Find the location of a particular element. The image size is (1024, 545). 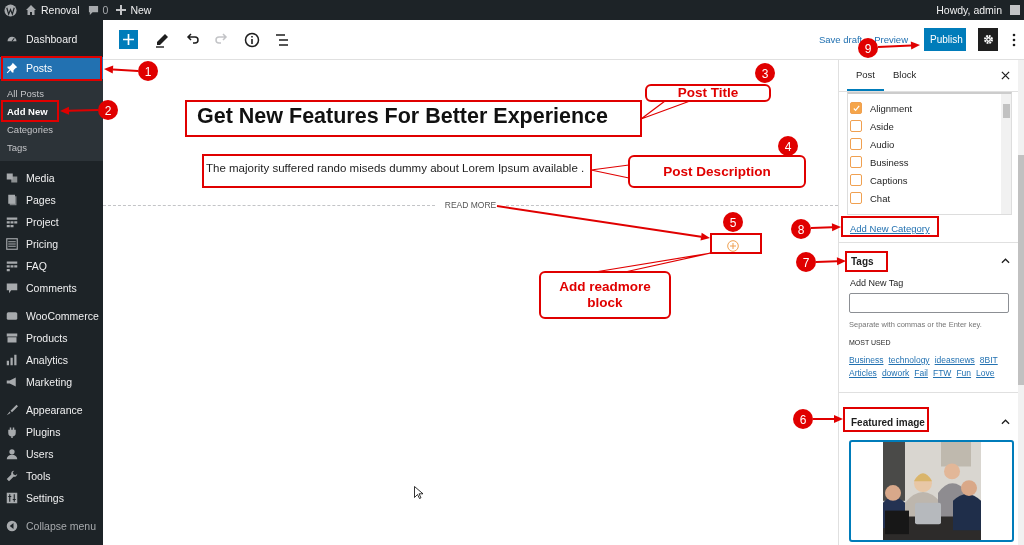

tag-link: 8BIT is located at coordinates (988, 360).